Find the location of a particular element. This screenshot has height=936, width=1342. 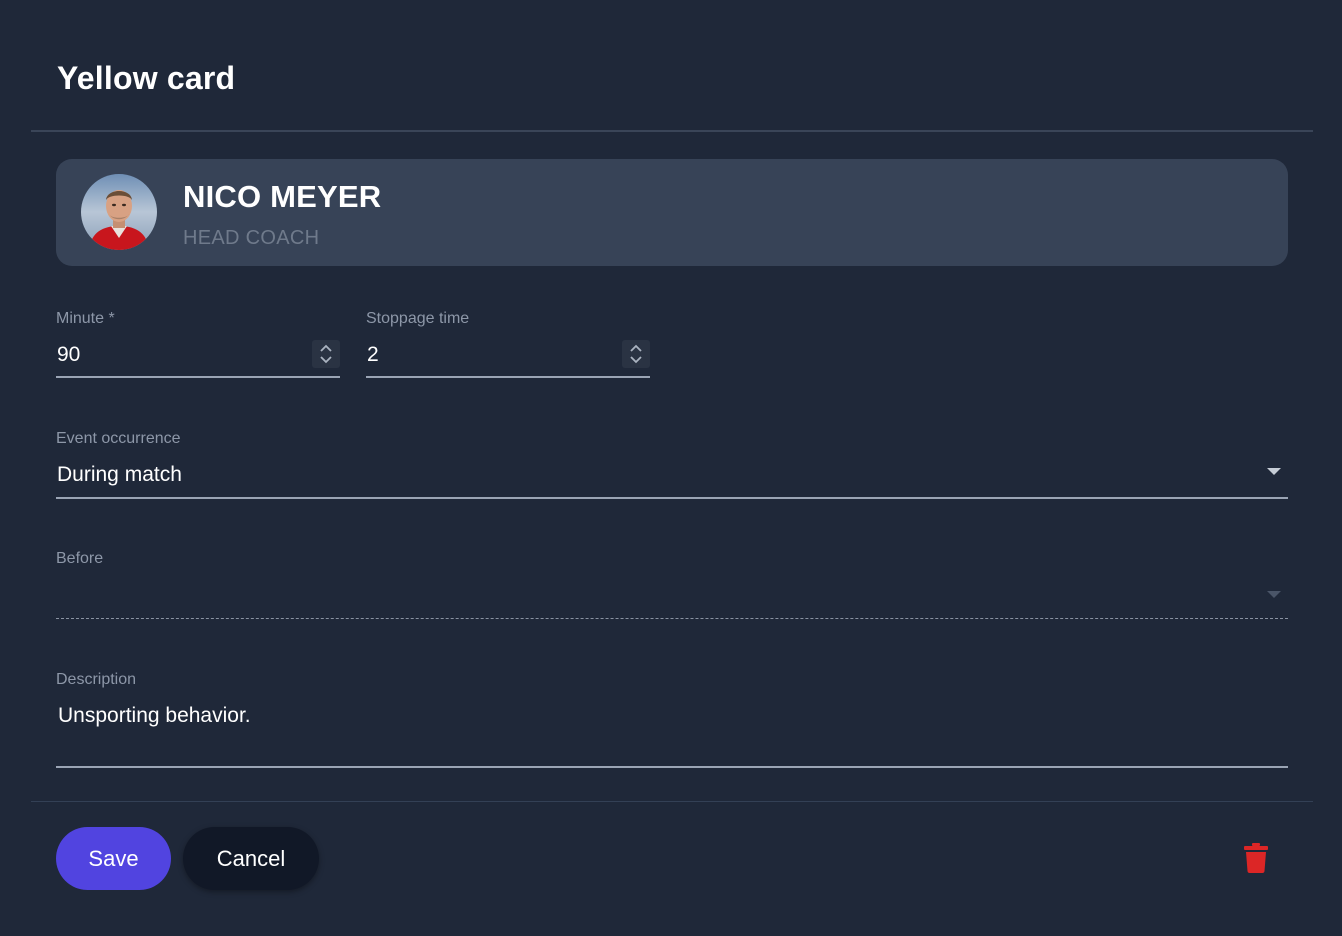

trash-icon is located at coordinates (1256, 858).